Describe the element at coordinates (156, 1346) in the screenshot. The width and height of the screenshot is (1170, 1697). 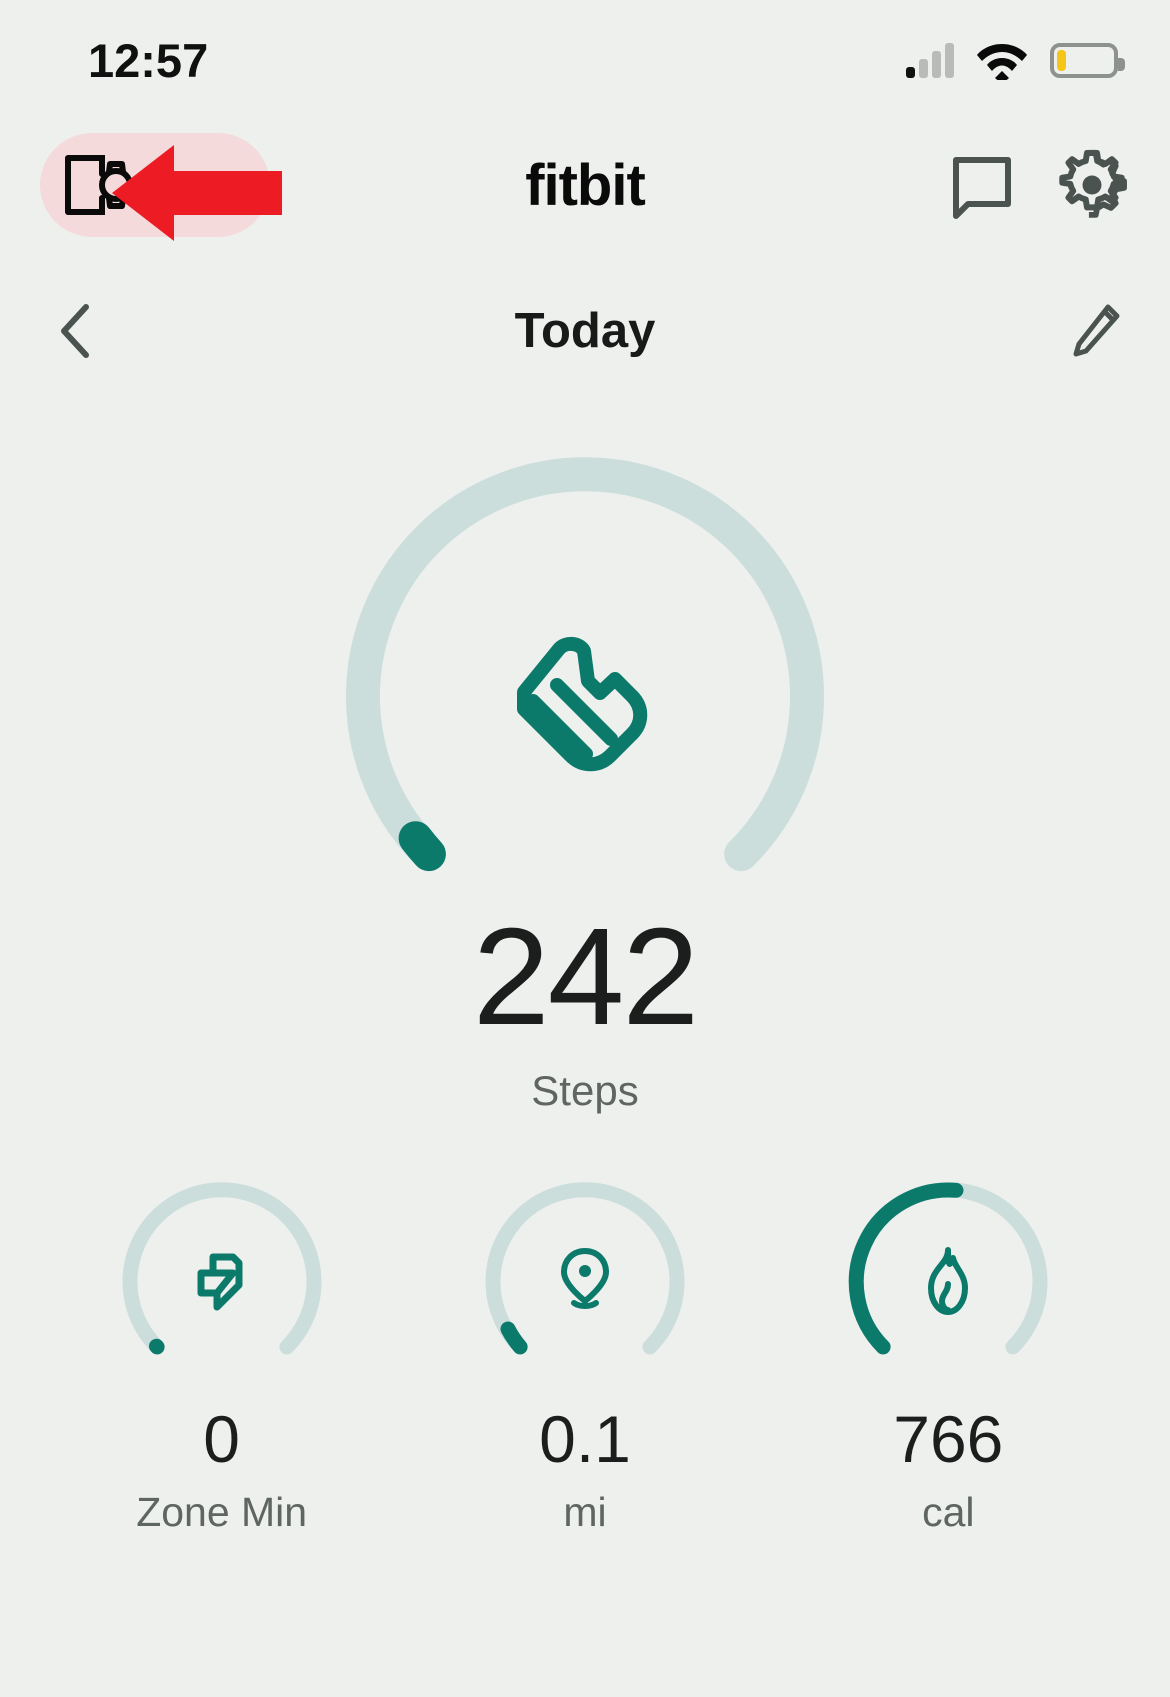
I see `zone-min-gauge-progress` at that location.